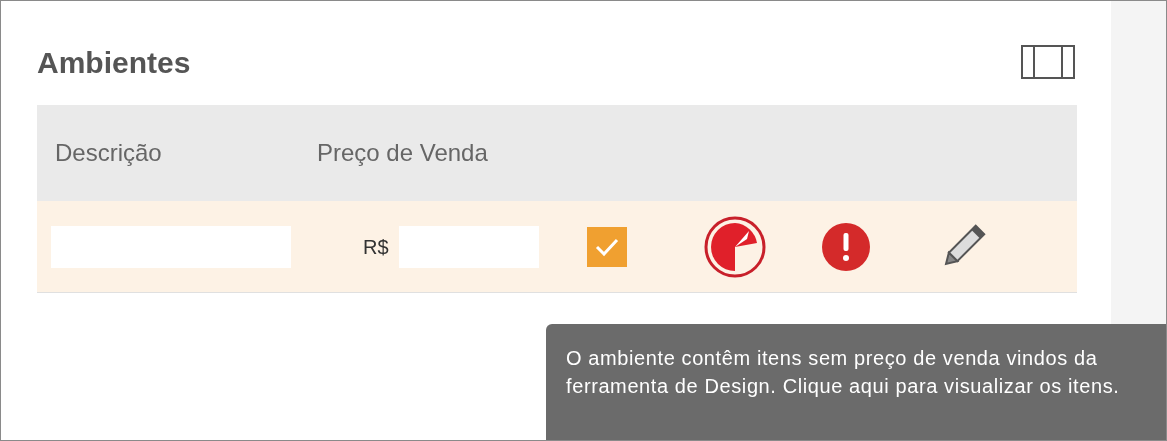 This screenshot has height=441, width=1167. What do you see at coordinates (1048, 62) in the screenshot?
I see `columns-icon` at bounding box center [1048, 62].